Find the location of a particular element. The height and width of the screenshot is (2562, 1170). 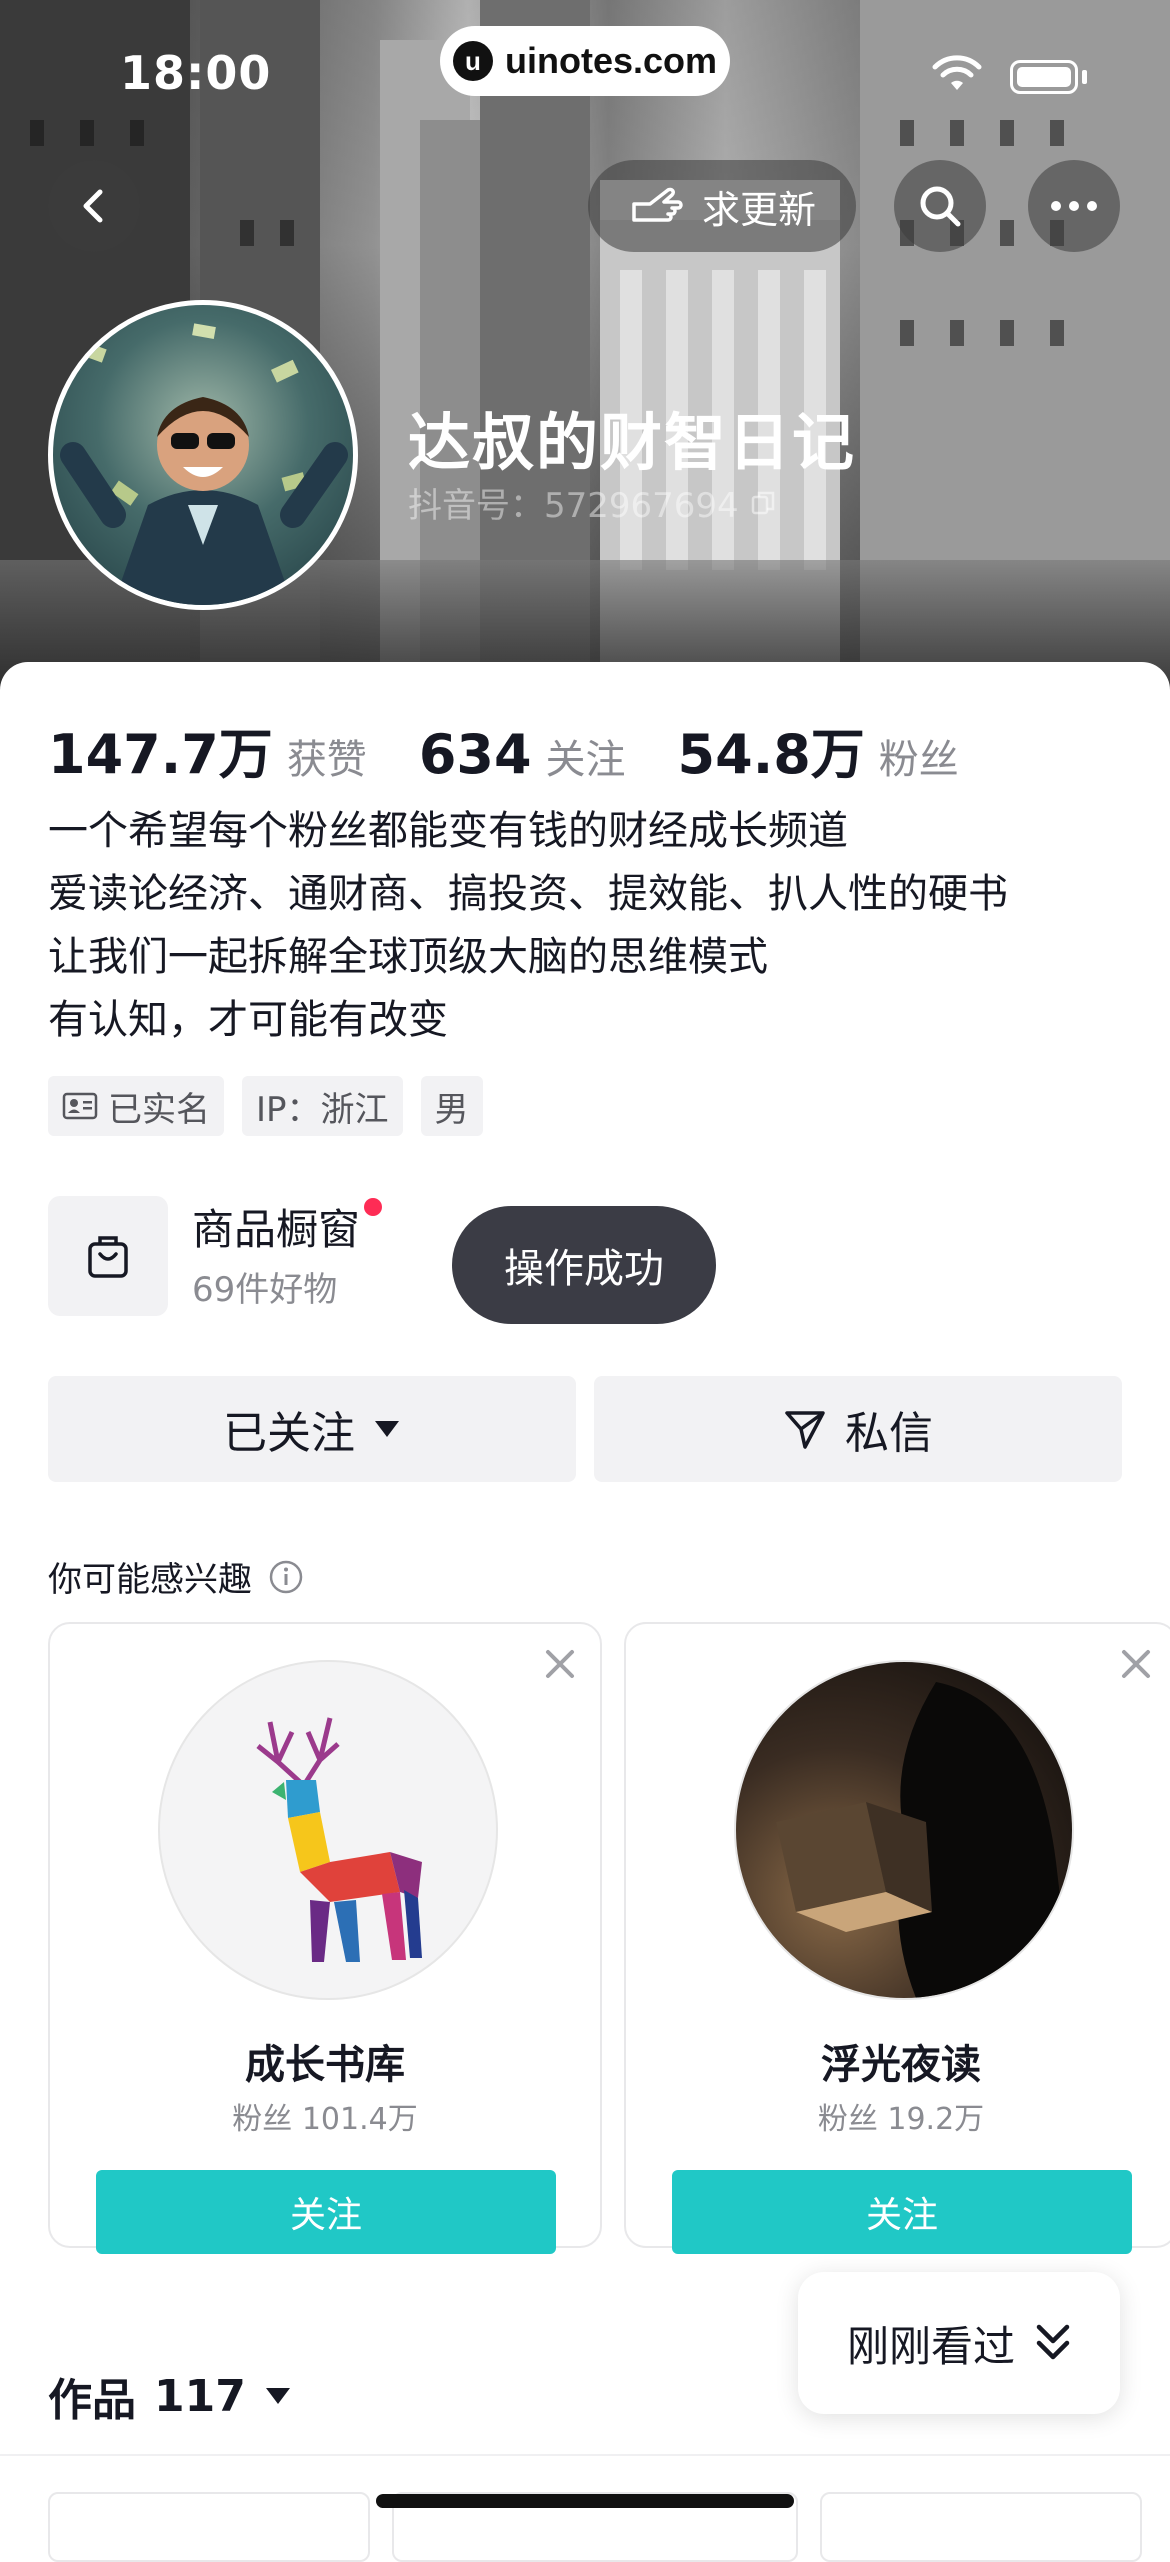

message-button: 私信 is located at coordinates (858, 1429).